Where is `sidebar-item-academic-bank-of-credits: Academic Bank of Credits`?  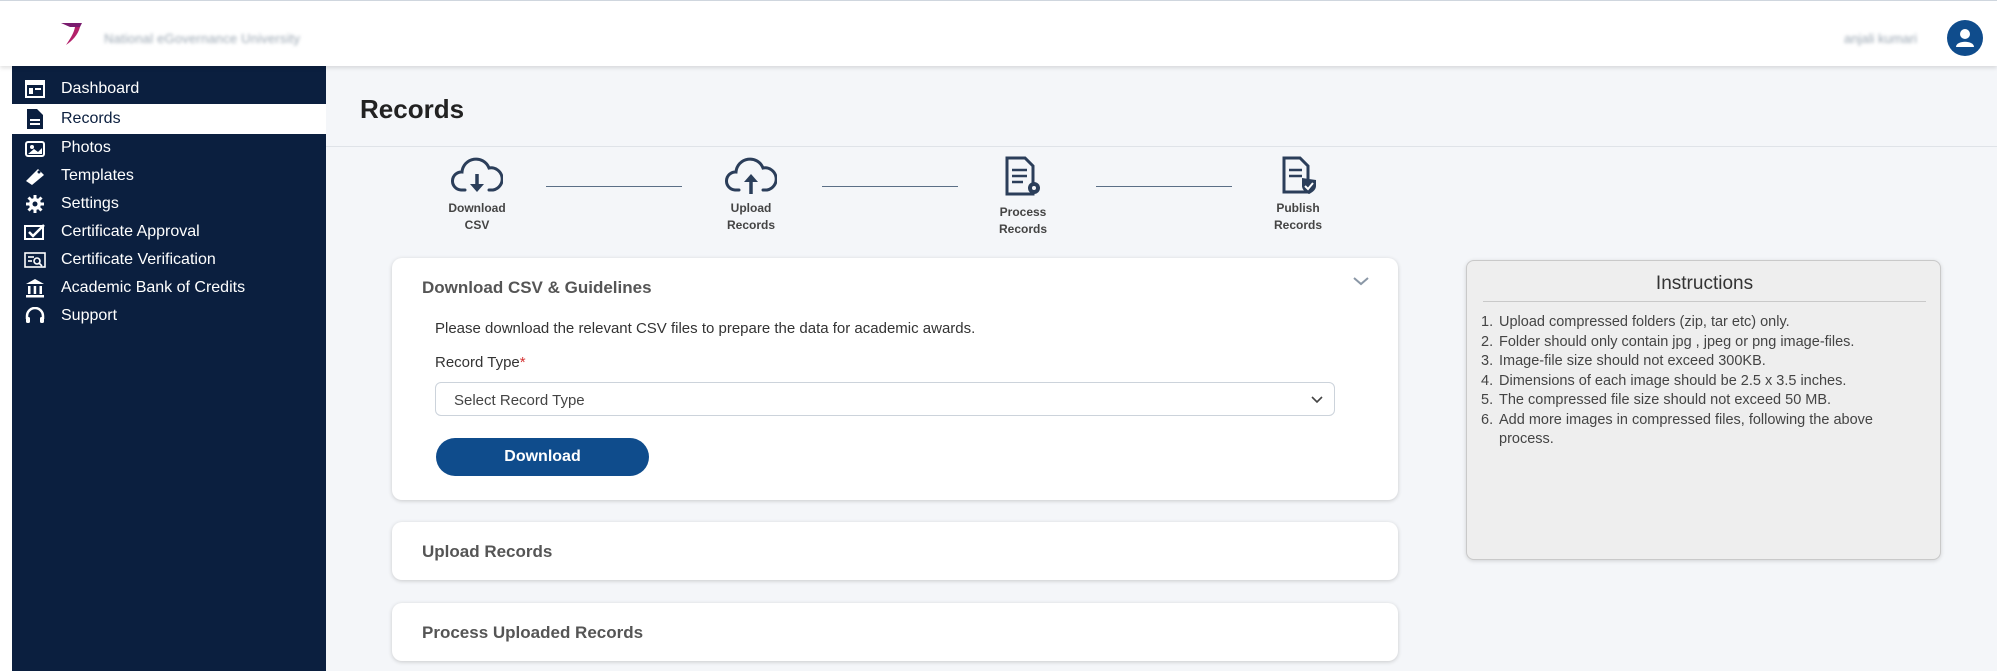
sidebar-item-academic-bank-of-credits: Academic Bank of Credits is located at coordinates (169, 288).